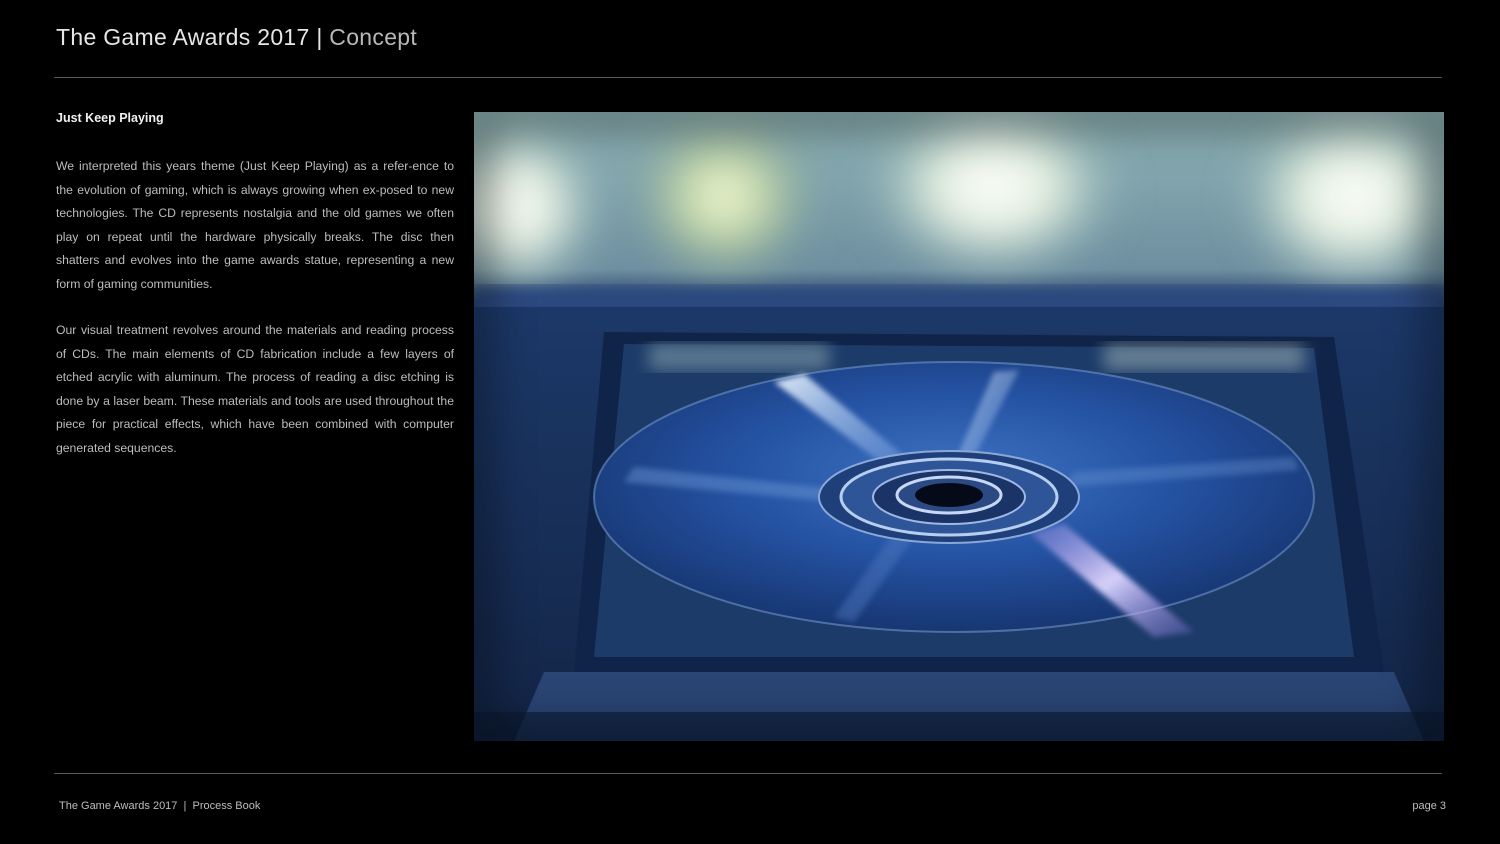 The image size is (1500, 844). I want to click on footer-title: The Game Awards 2017 | Process Book, so click(160, 806).